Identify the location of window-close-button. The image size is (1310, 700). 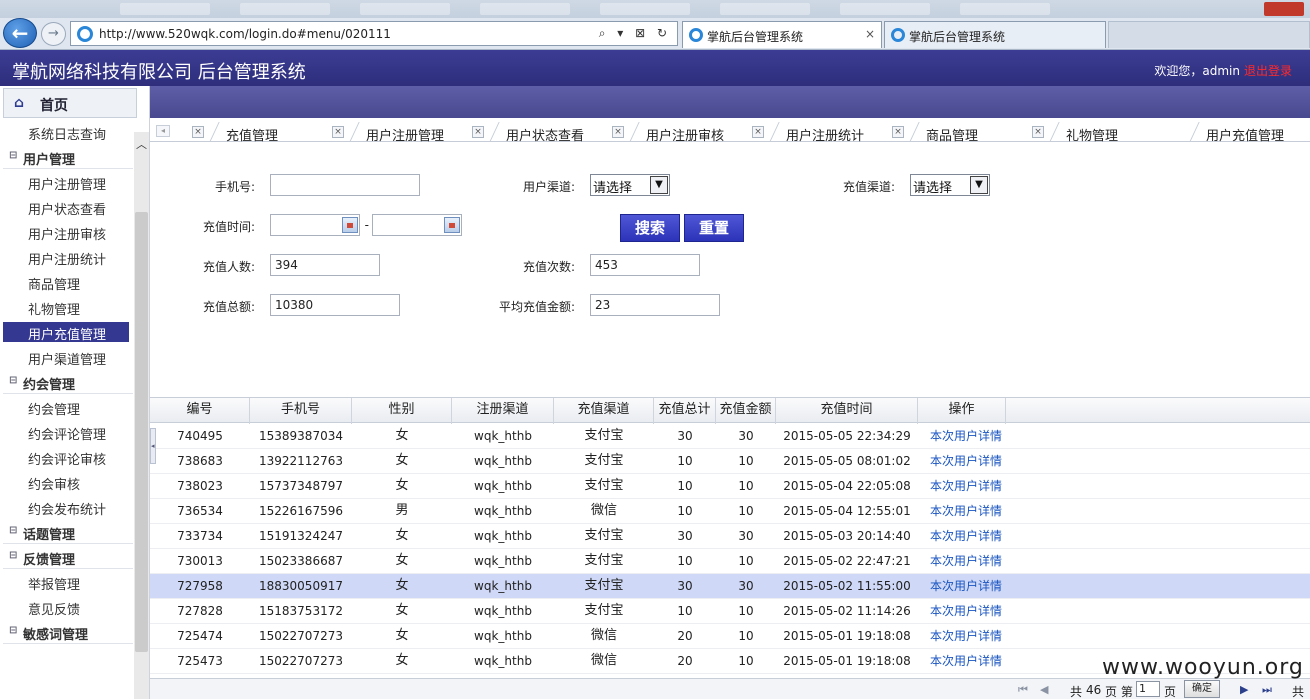
(1284, 9).